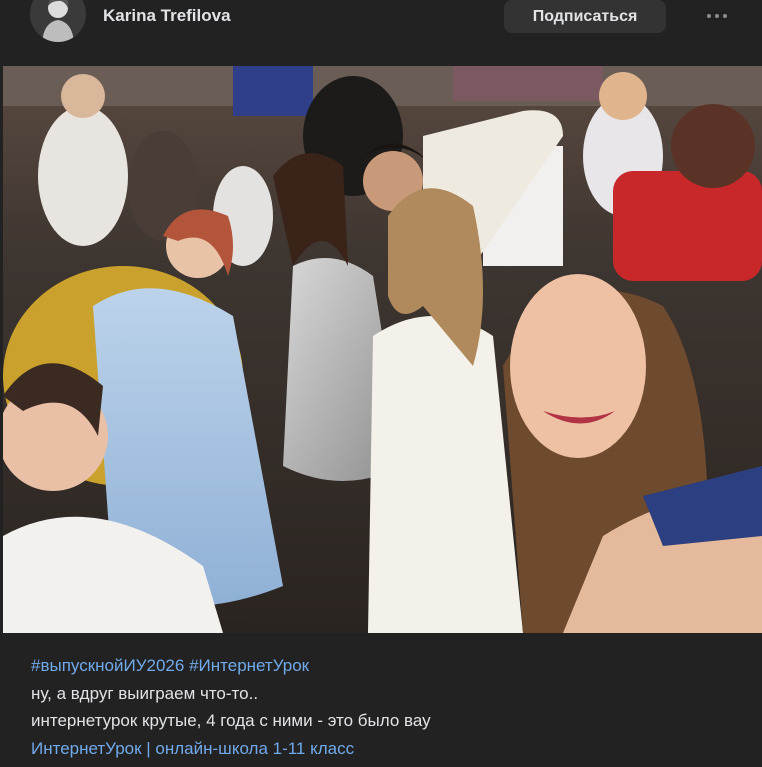 The height and width of the screenshot is (767, 762). I want to click on more-icon, so click(717, 16).